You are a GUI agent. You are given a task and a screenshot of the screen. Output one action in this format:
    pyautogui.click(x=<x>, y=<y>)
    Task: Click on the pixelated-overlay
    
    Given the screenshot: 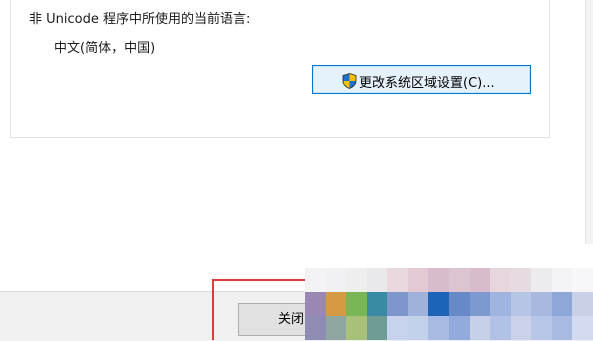 What is the action you would take?
    pyautogui.click(x=449, y=292)
    